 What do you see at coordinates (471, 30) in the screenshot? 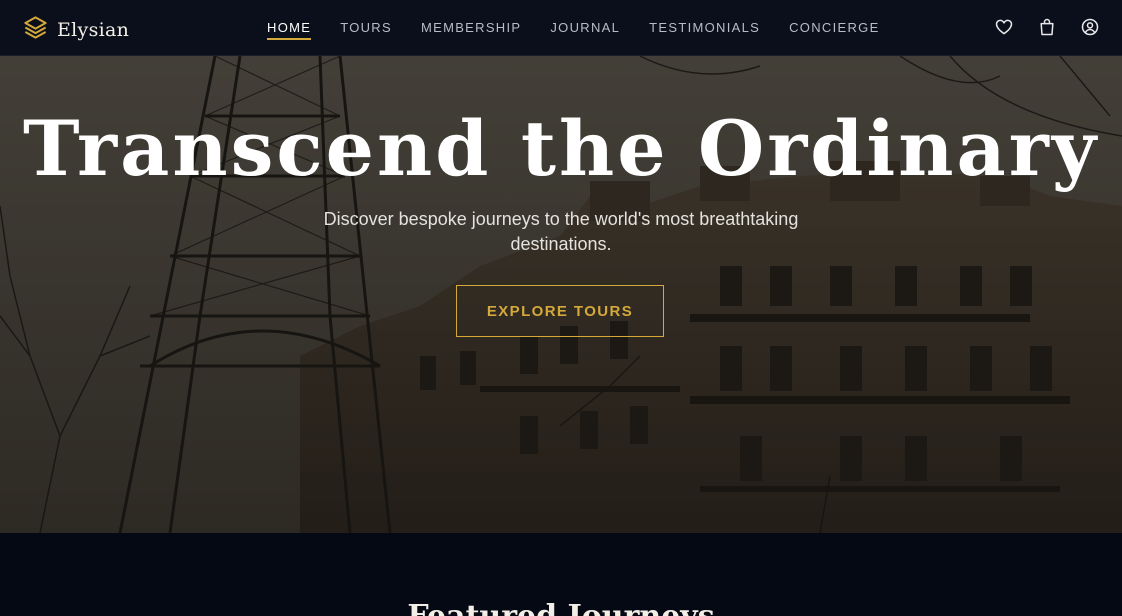
I see `nav-membership: MEMBERSHIP` at bounding box center [471, 30].